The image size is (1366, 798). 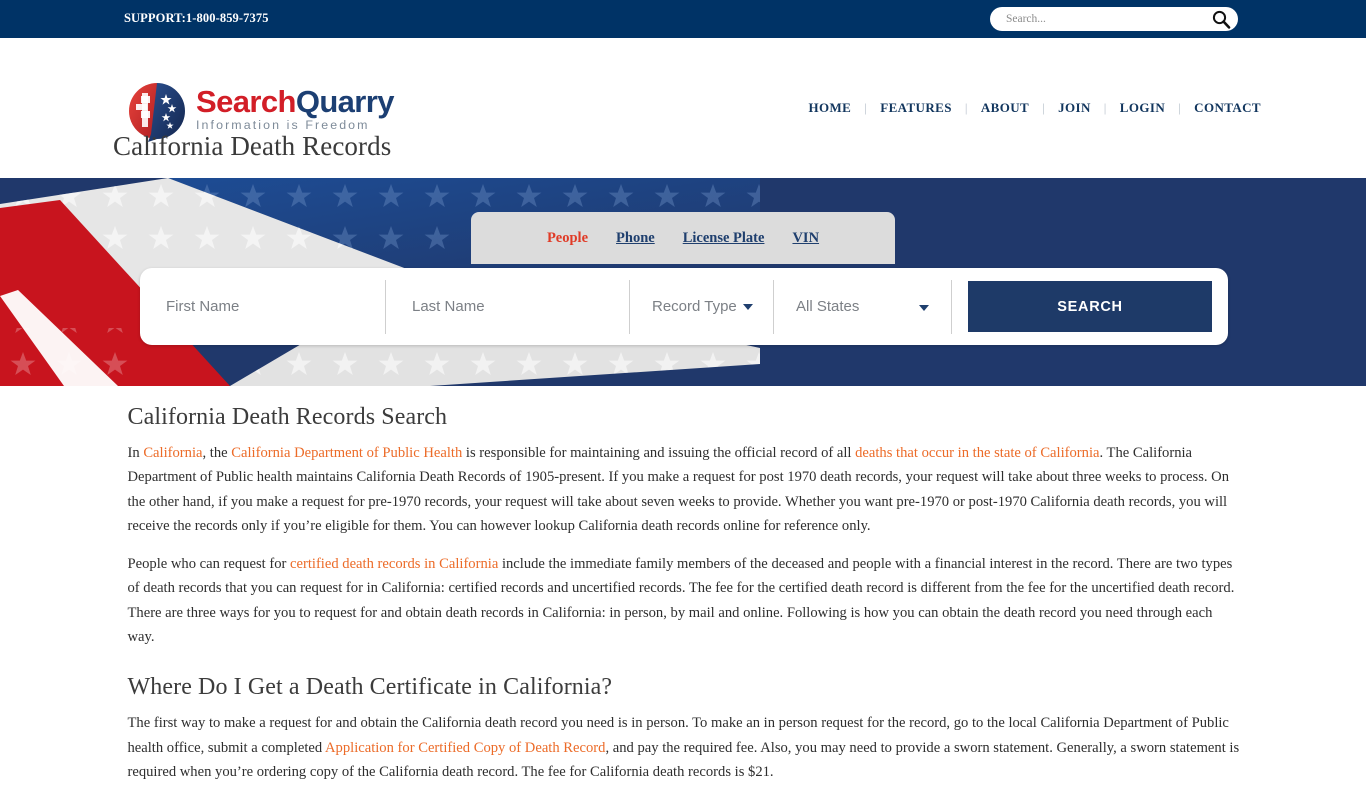 I want to click on search-type-tabs: People Phone License Plate VIN, so click(x=683, y=238).